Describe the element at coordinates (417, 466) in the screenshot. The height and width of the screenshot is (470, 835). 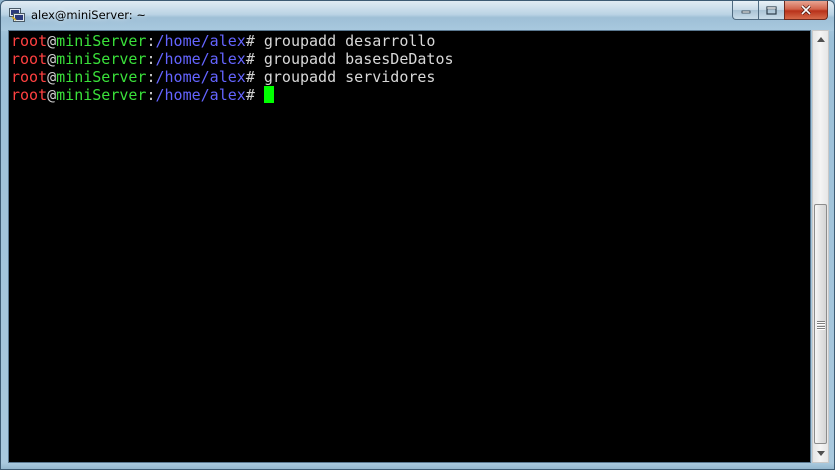
I see `window-bottom-border` at that location.